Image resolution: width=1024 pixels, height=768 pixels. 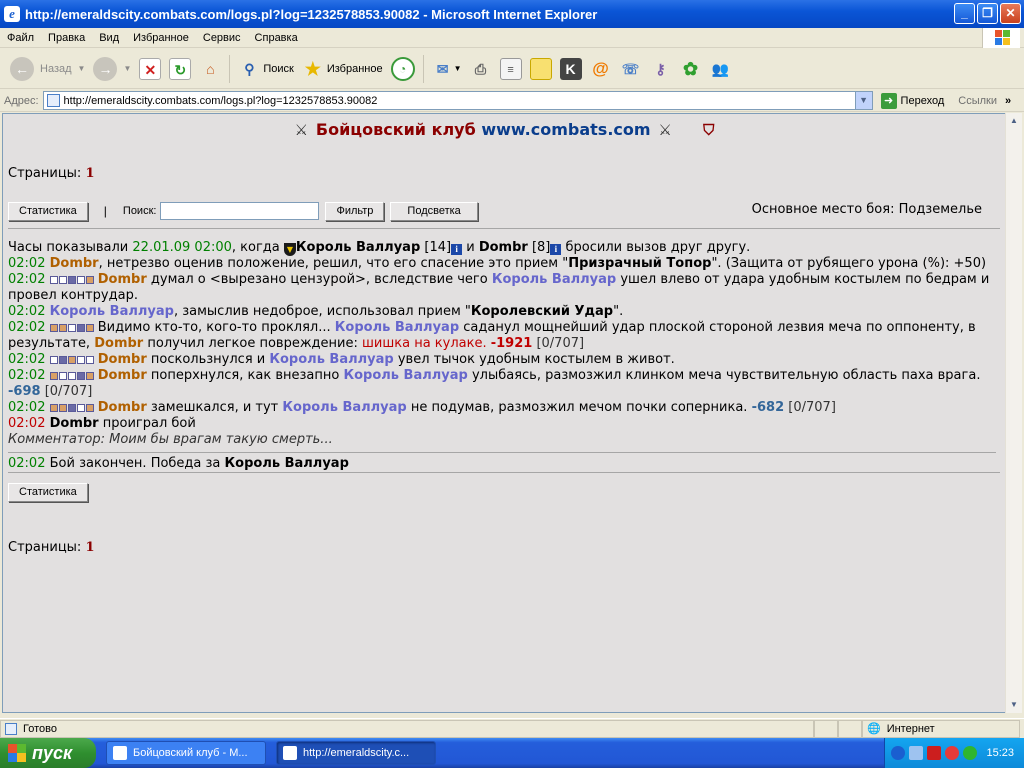 What do you see at coordinates (287, 463) in the screenshot?
I see `winner-name: Король Валлуар` at bounding box center [287, 463].